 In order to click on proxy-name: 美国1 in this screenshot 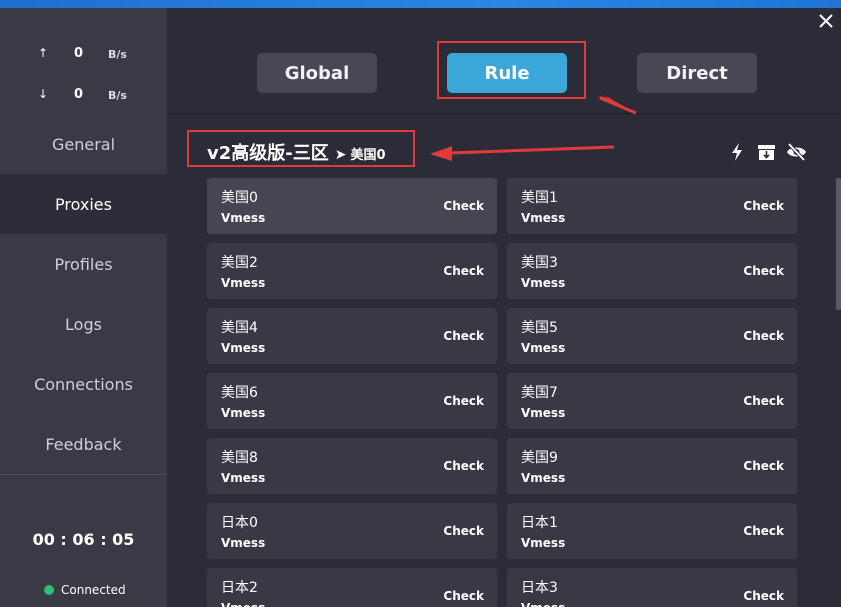, I will do `click(539, 198)`.